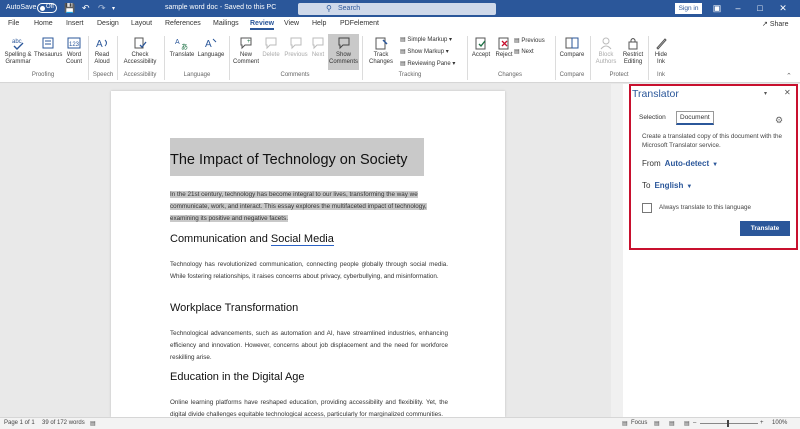 This screenshot has width=800, height=429. What do you see at coordinates (246, 51) in the screenshot?
I see `new-comment-button: + New Comment` at bounding box center [246, 51].